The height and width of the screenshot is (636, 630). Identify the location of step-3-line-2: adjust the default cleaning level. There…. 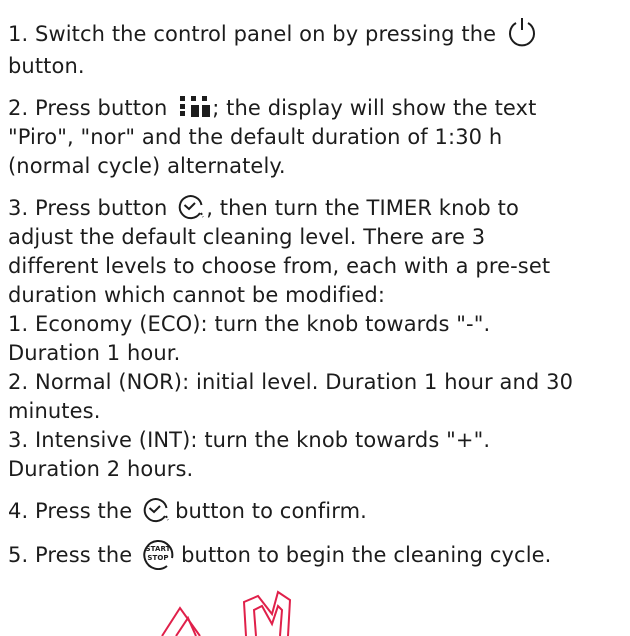
(247, 237).